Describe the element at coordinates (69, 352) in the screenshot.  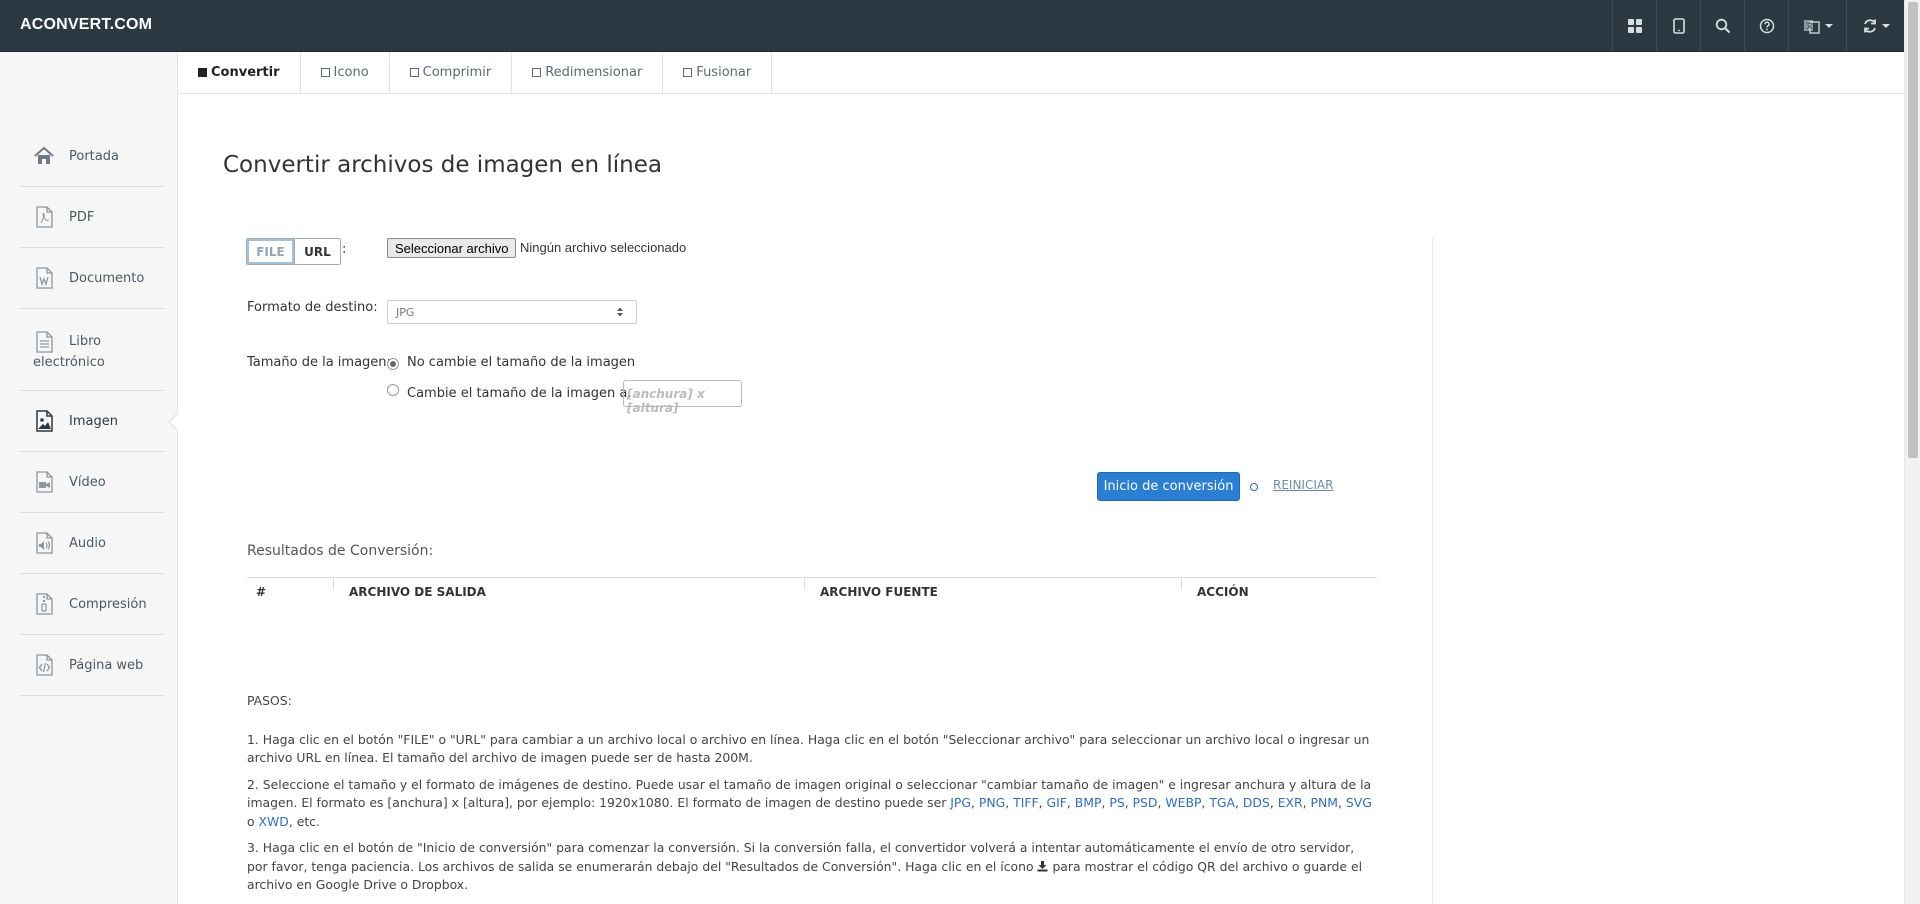
I see `sidebar-item-label: Libro electrónico` at that location.